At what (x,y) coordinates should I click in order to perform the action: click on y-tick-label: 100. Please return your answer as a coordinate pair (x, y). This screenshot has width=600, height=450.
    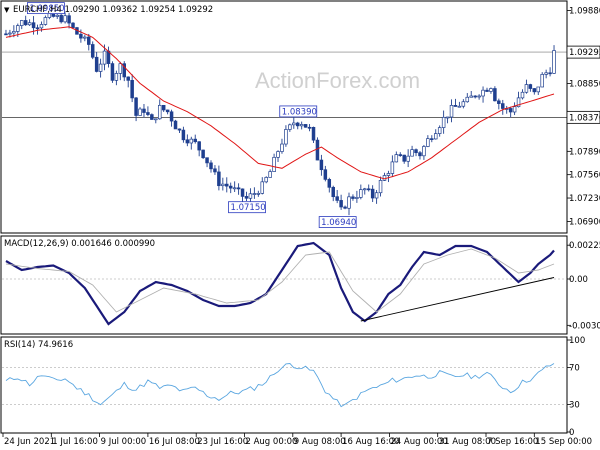
    Looking at the image, I should click on (577, 341).